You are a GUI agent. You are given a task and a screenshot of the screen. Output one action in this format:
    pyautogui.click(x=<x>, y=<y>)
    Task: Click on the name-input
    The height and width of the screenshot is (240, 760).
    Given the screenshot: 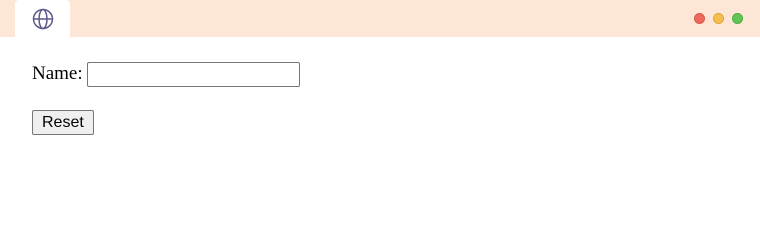 What is the action you would take?
    pyautogui.click(x=193, y=74)
    